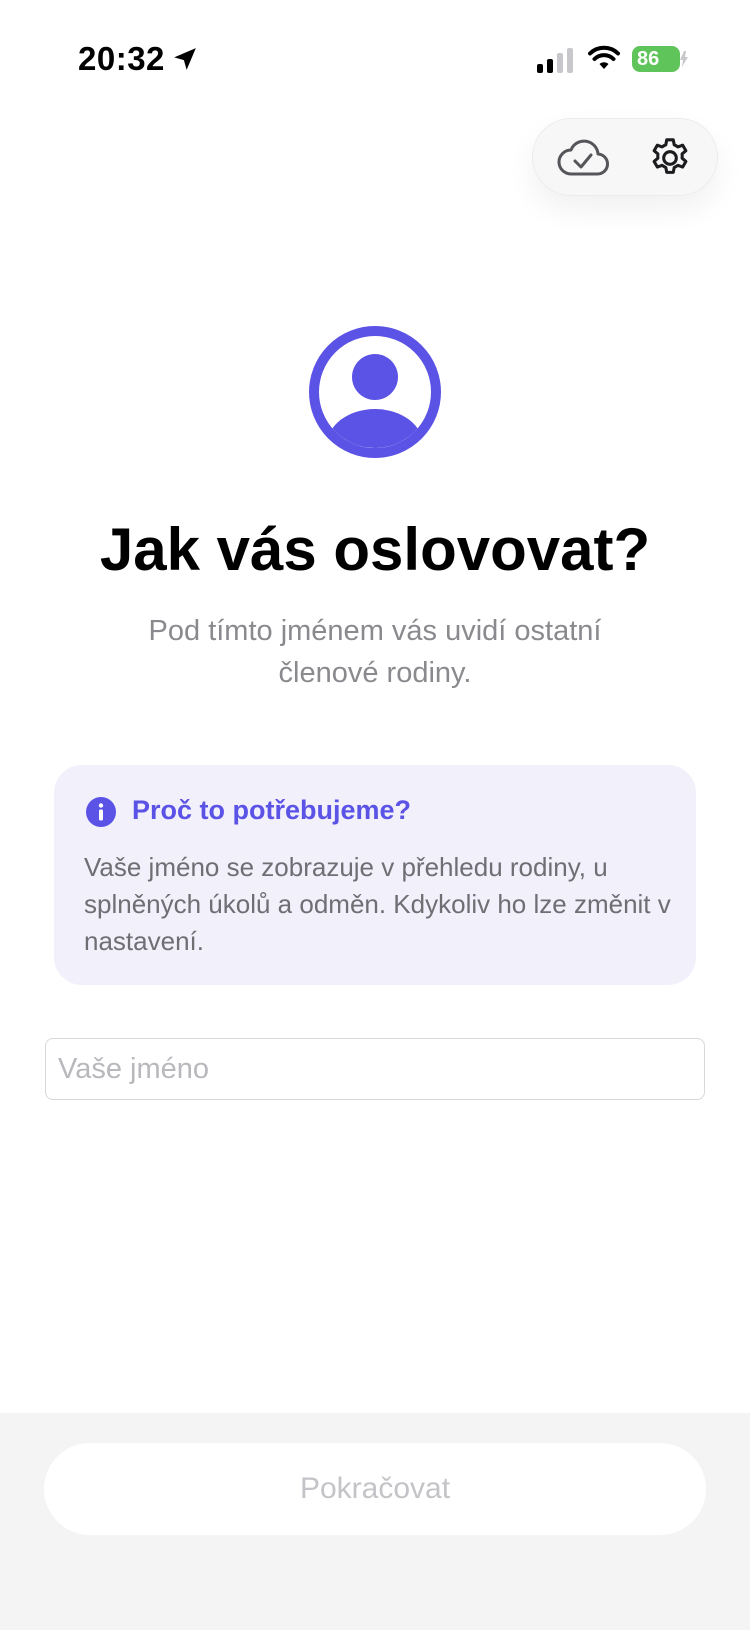 Image resolution: width=750 pixels, height=1630 pixels. What do you see at coordinates (625, 157) in the screenshot?
I see `top-actions` at bounding box center [625, 157].